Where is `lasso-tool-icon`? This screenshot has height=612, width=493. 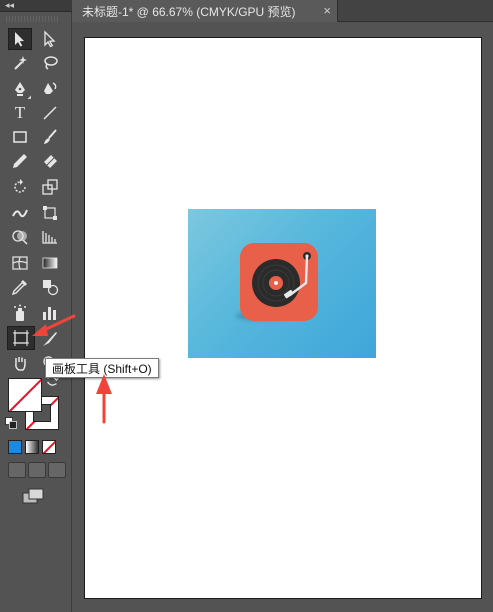
lasso-tool-icon is located at coordinates (50, 63).